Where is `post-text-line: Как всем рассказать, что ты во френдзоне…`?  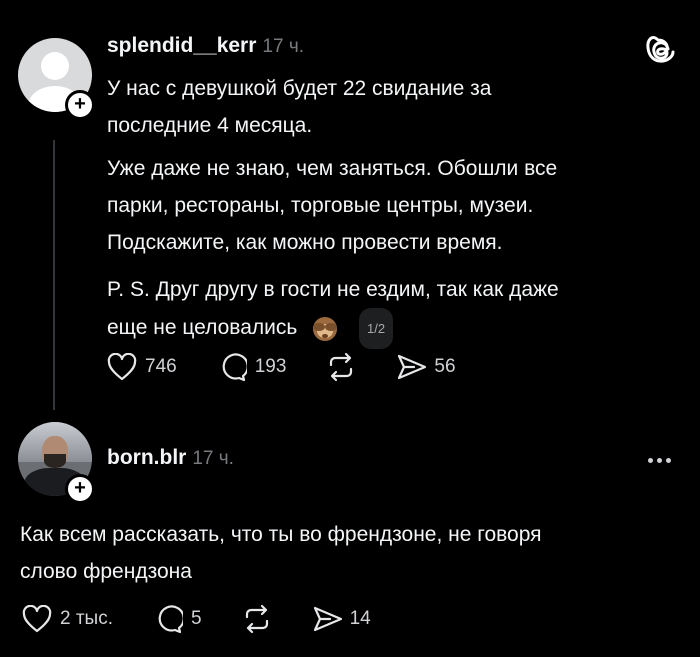 post-text-line: Как всем рассказать, что ты во френдзоне… is located at coordinates (281, 534).